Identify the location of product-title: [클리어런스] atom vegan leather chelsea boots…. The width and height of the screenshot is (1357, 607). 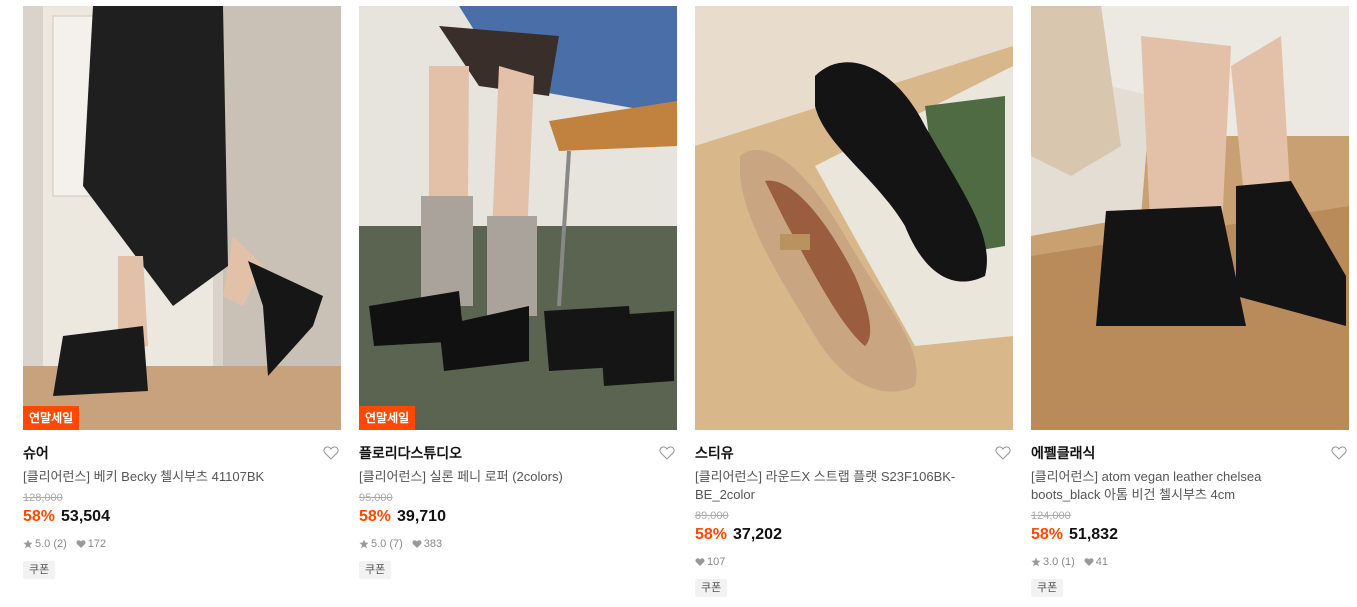
(1190, 486).